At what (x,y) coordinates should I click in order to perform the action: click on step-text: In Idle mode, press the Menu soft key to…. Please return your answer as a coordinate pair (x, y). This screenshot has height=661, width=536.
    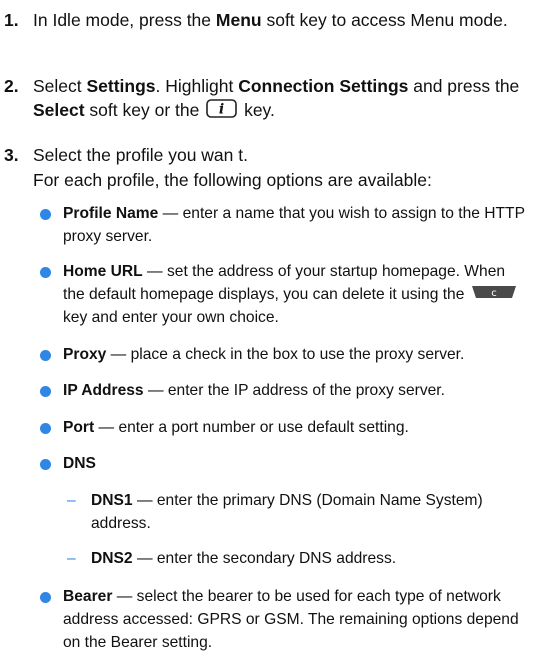
    Looking at the image, I should click on (270, 20).